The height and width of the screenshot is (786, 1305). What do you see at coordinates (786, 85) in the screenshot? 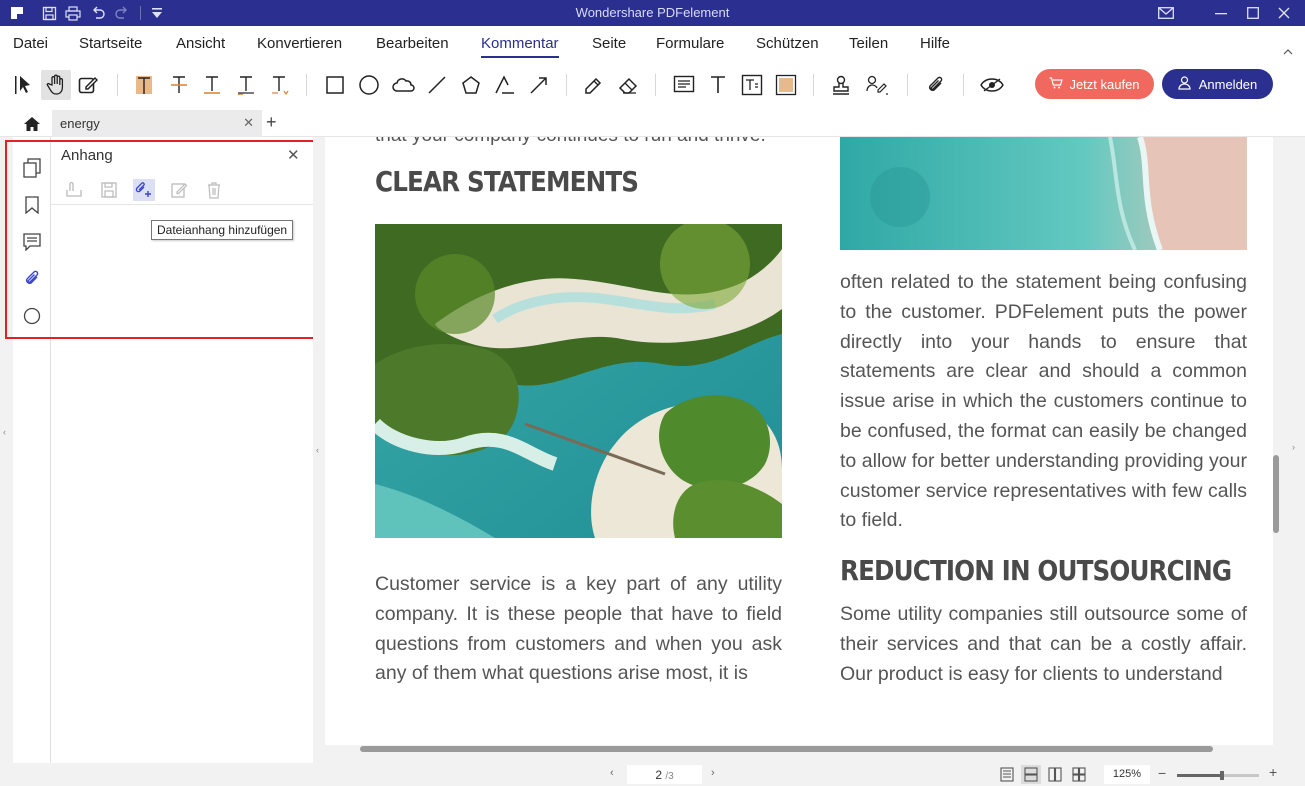
I see `area-highlight-icon` at bounding box center [786, 85].